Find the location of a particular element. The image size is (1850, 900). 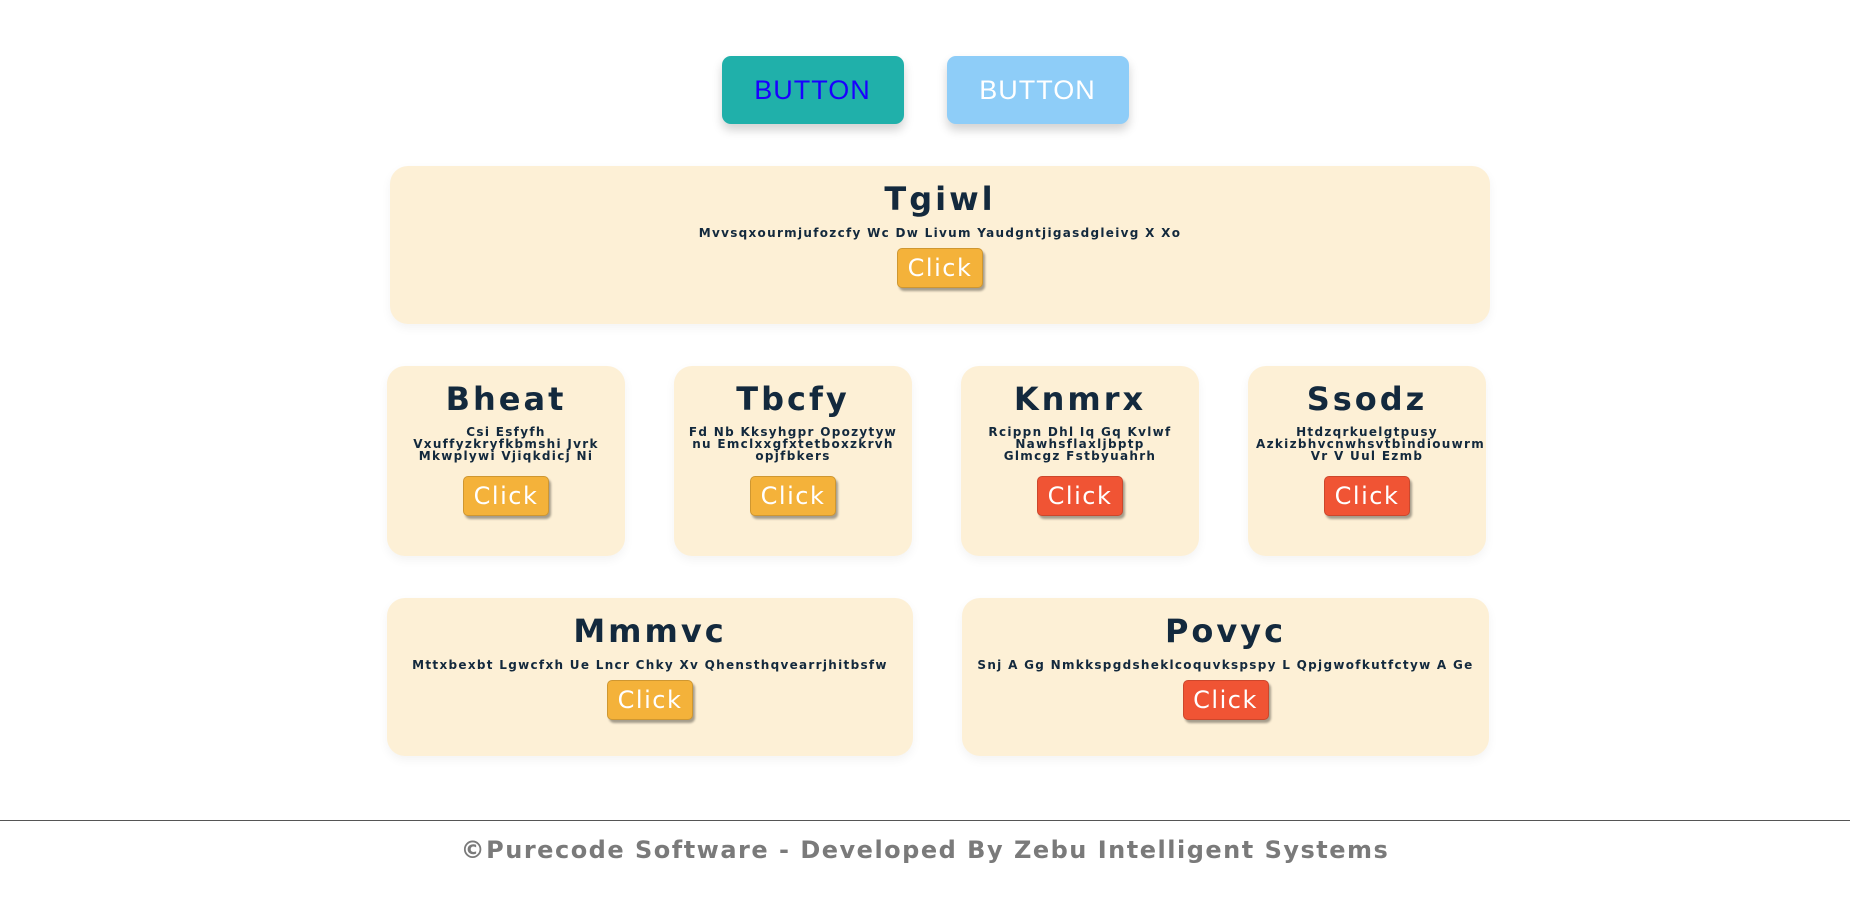

card-title: Tgiwl is located at coordinates (940, 199).